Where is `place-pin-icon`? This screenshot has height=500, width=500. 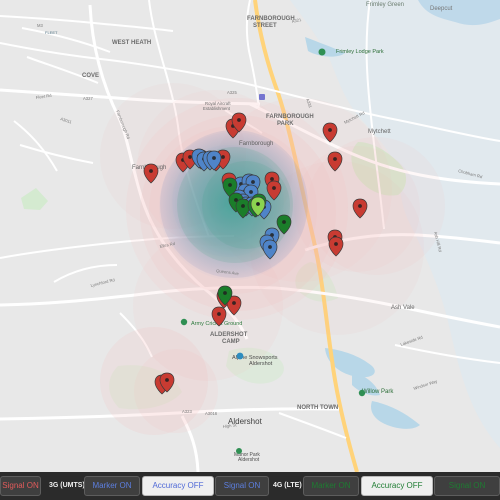
place-pin-icon is located at coordinates (240, 356).